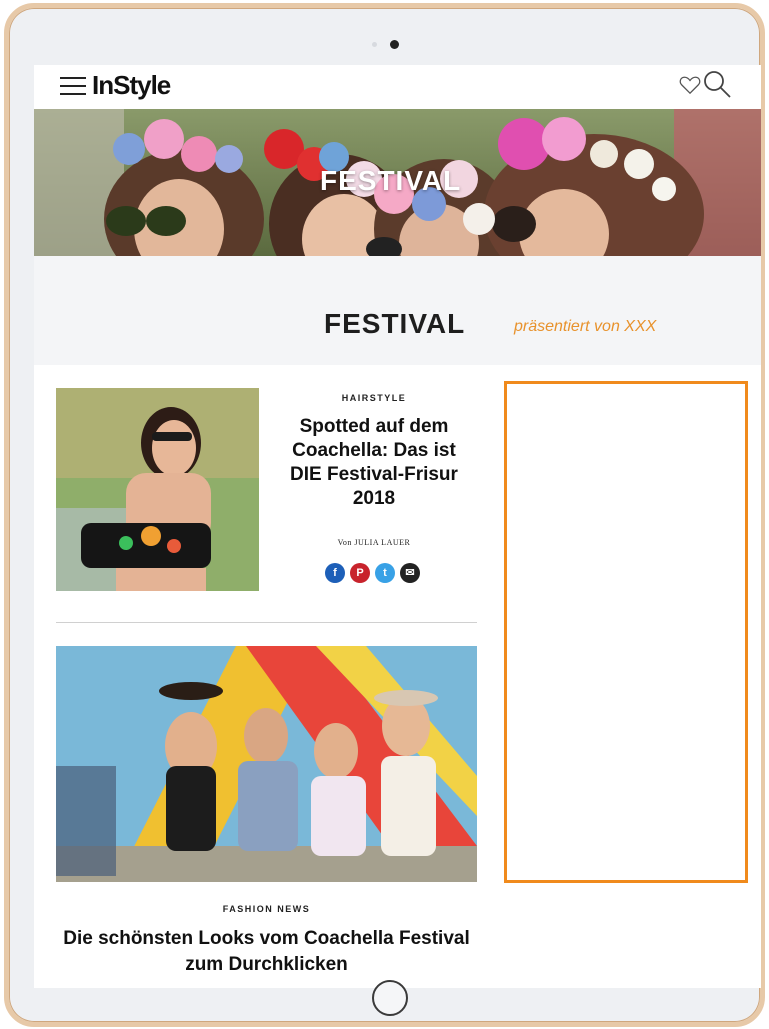 The width and height of the screenshot is (769, 1029). Describe the element at coordinates (397, 87) in the screenshot. I see `site-header: InStyle` at that location.